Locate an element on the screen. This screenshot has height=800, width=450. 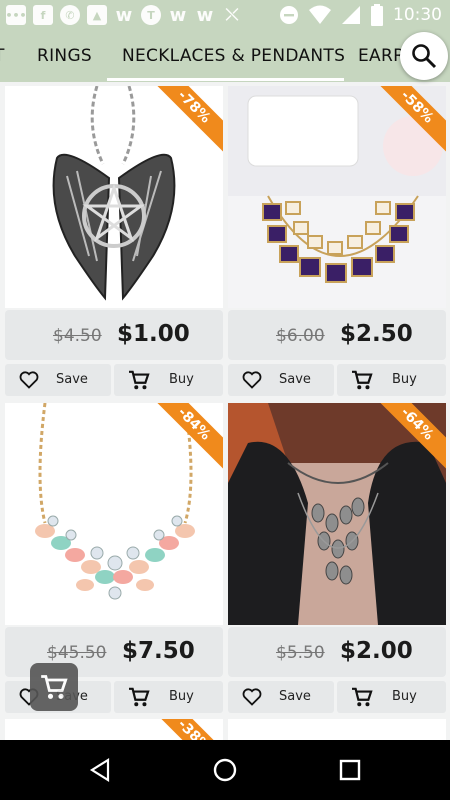
recent-apps-icon is located at coordinates (350, 770).